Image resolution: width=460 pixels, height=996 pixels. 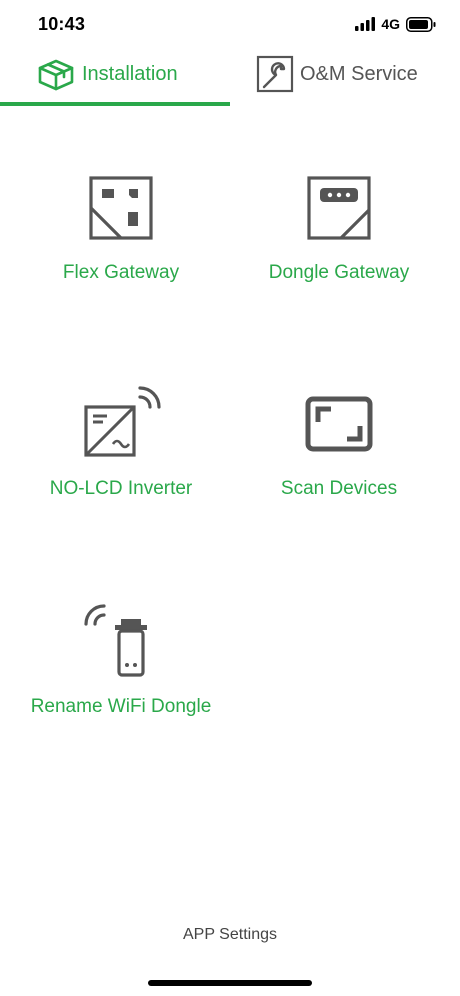 What do you see at coordinates (365, 24) in the screenshot?
I see `signal-icon` at bounding box center [365, 24].